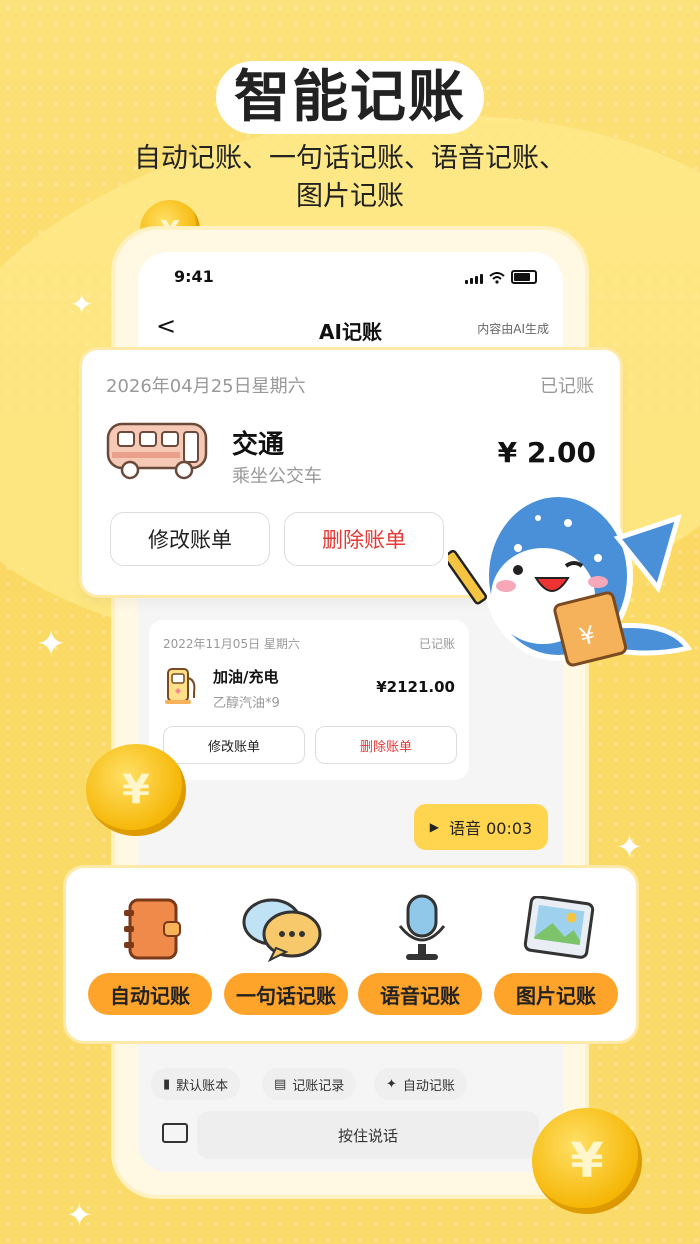  I want to click on chip-auto: ✦ 自动记账, so click(420, 1084).